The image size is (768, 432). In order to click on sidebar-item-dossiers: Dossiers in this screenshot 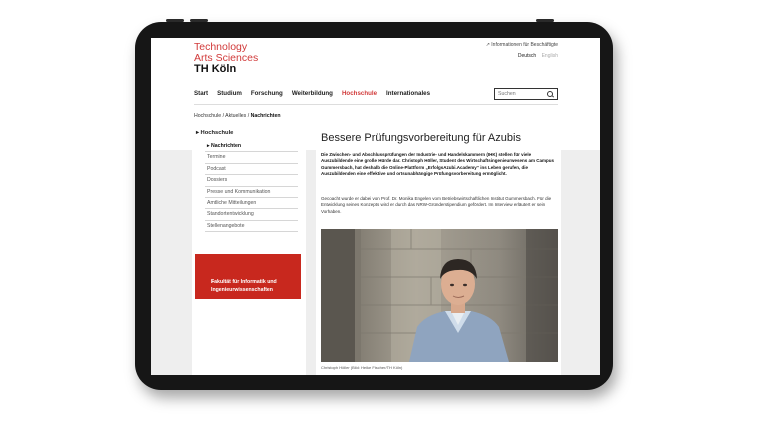, I will do `click(251, 181)`.